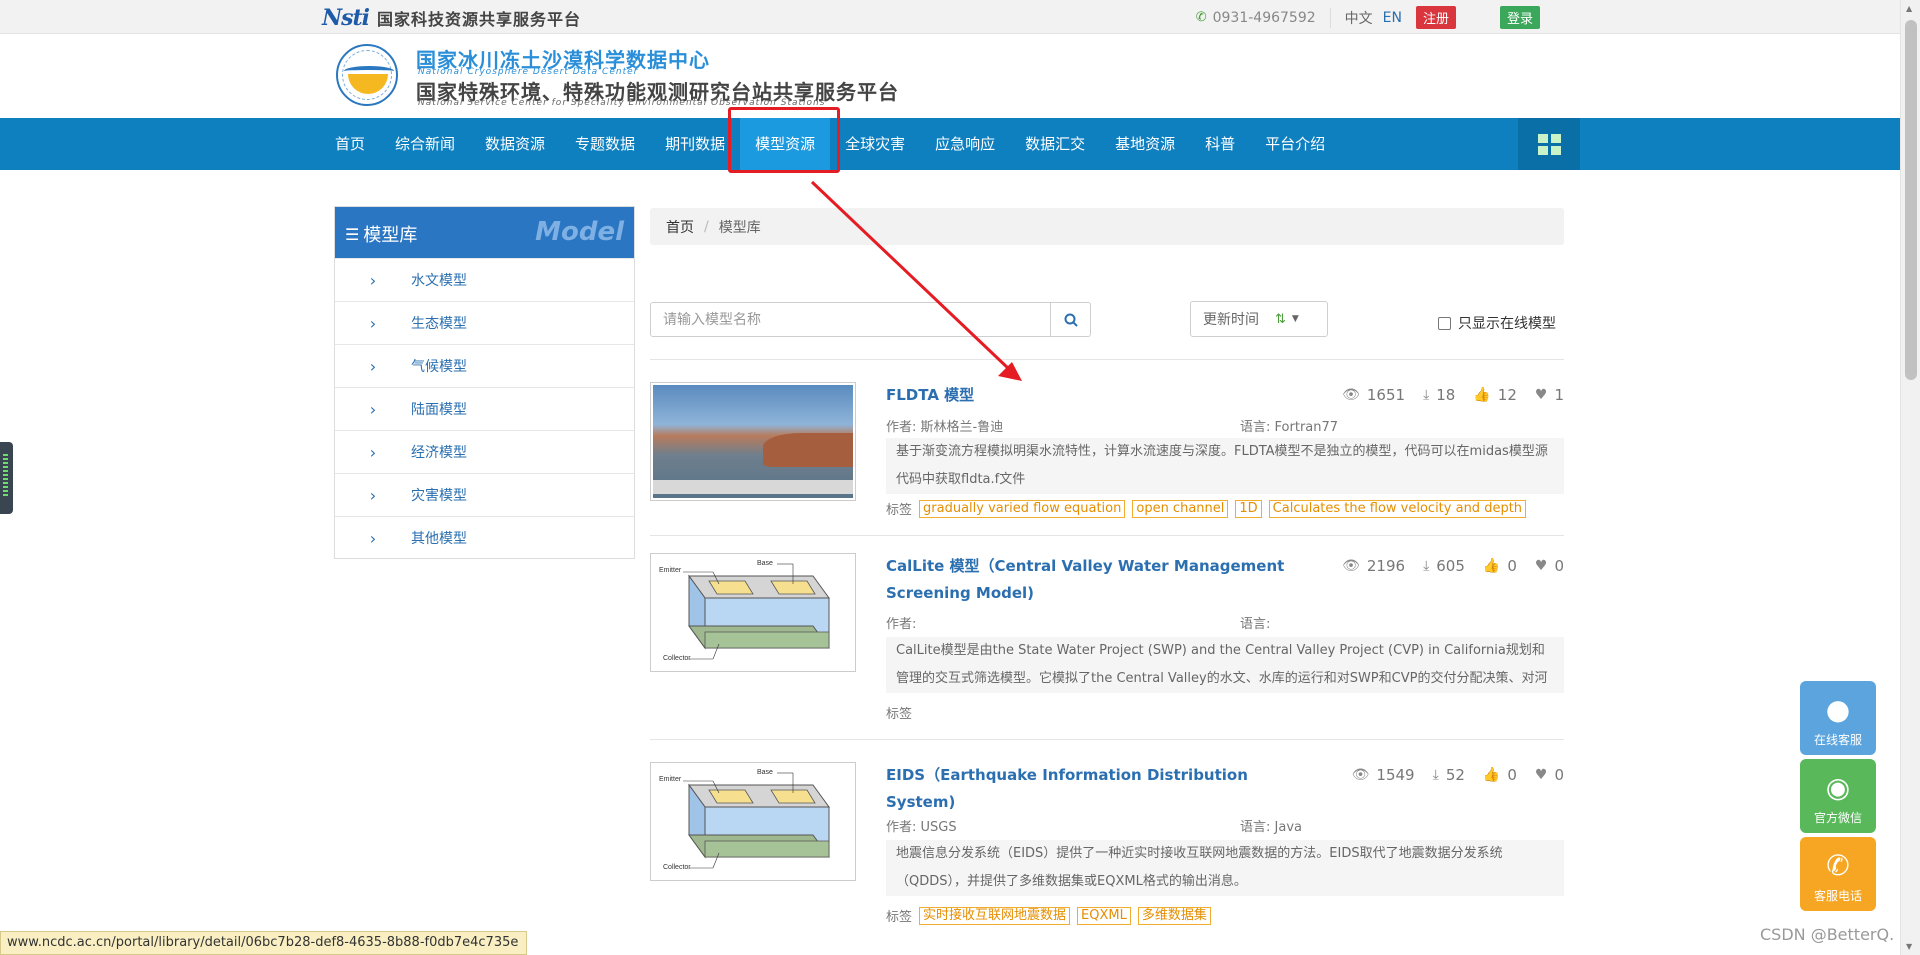 The height and width of the screenshot is (955, 1920). I want to click on online-only-label: 只显示在线模型, so click(1507, 324).